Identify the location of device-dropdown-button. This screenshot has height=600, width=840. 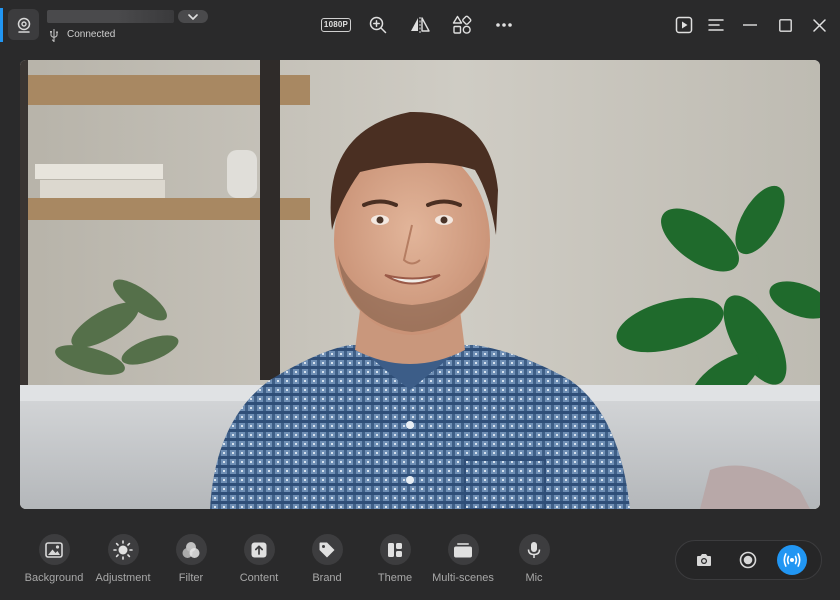
(193, 16).